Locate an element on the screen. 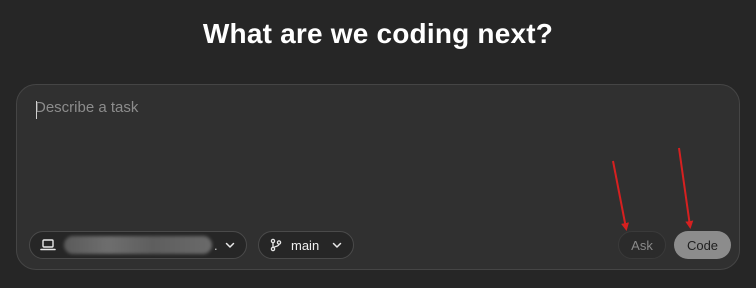 The height and width of the screenshot is (288, 756). branch-label: main is located at coordinates (305, 245).